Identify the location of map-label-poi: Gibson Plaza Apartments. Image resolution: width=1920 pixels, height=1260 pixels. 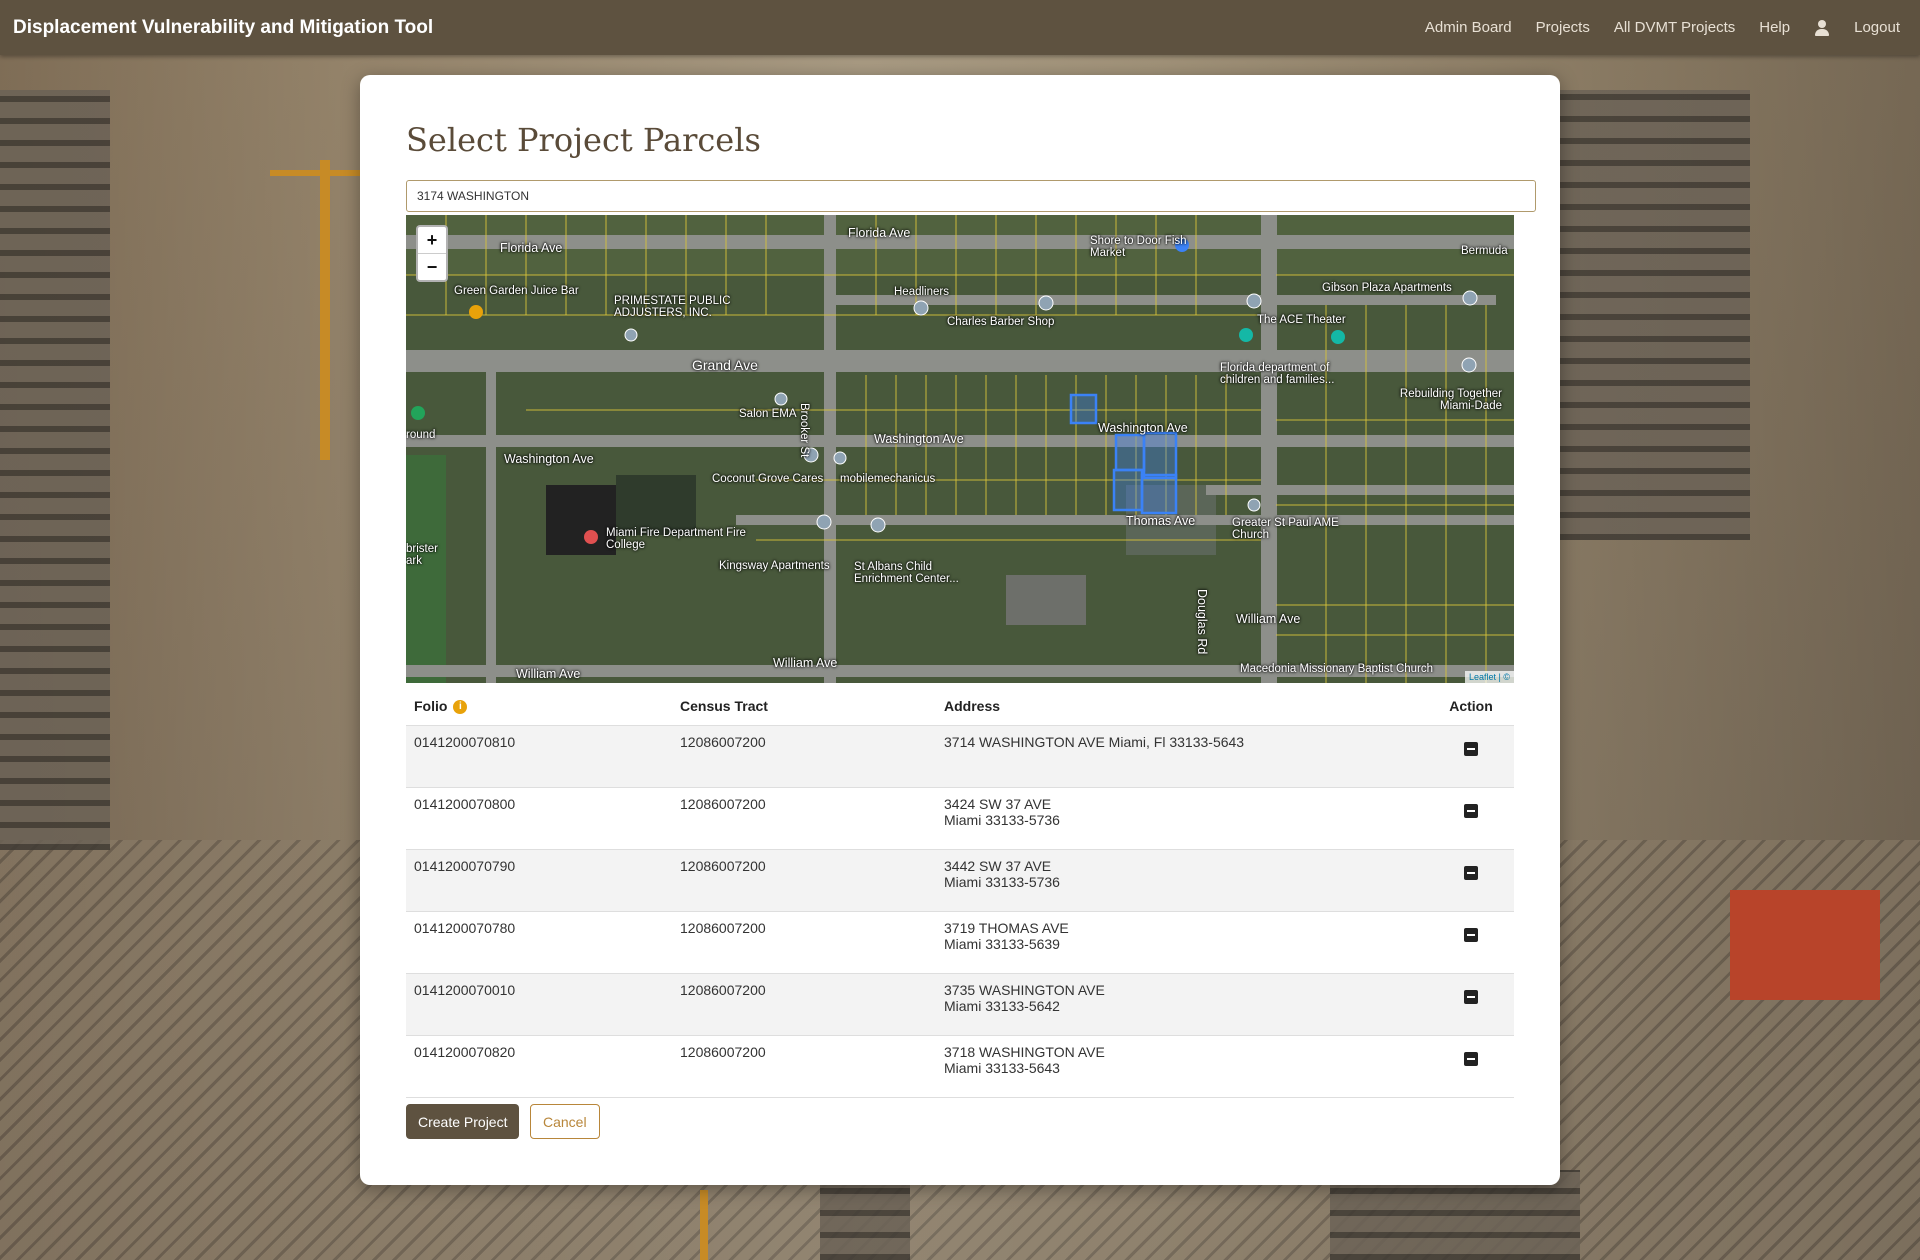
(1387, 288).